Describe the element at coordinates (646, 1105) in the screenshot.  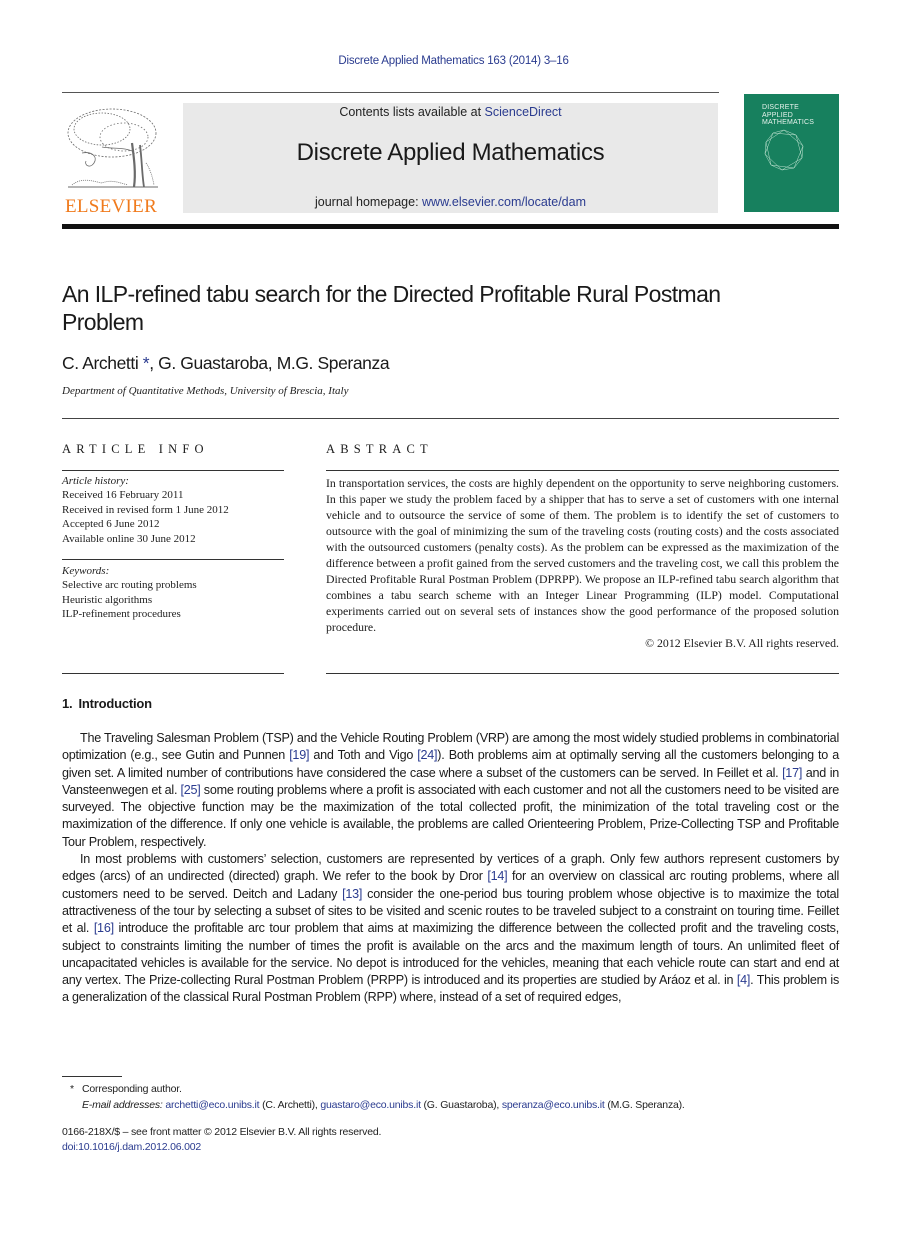
I see `email-owner: (M.G. Speranza).` at that location.